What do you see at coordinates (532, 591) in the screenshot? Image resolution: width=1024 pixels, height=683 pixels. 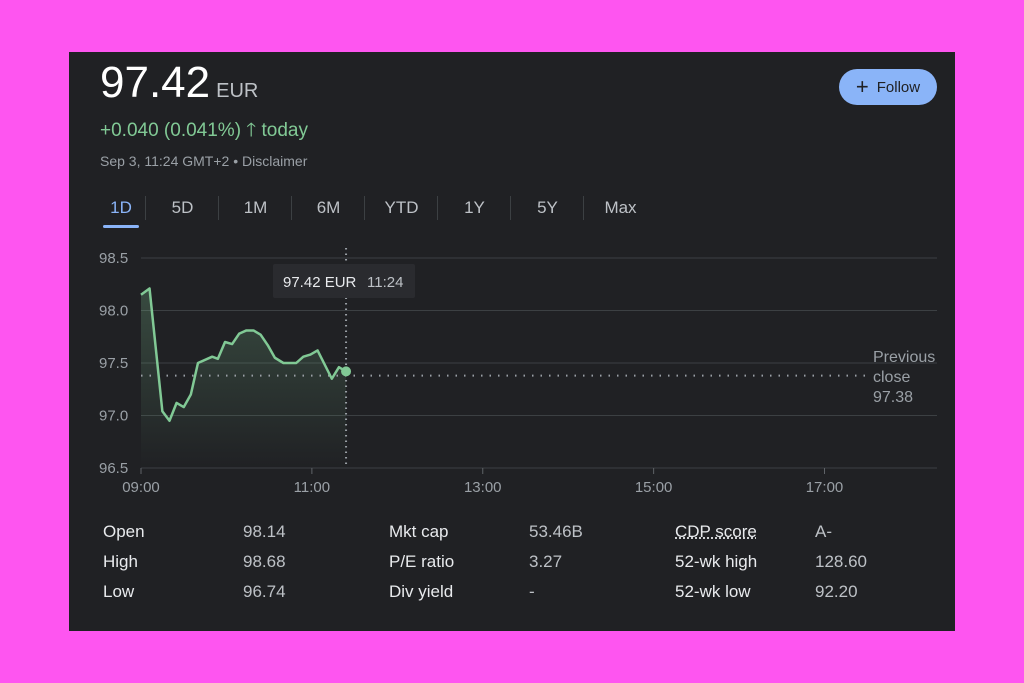 I see `stat-value: -` at bounding box center [532, 591].